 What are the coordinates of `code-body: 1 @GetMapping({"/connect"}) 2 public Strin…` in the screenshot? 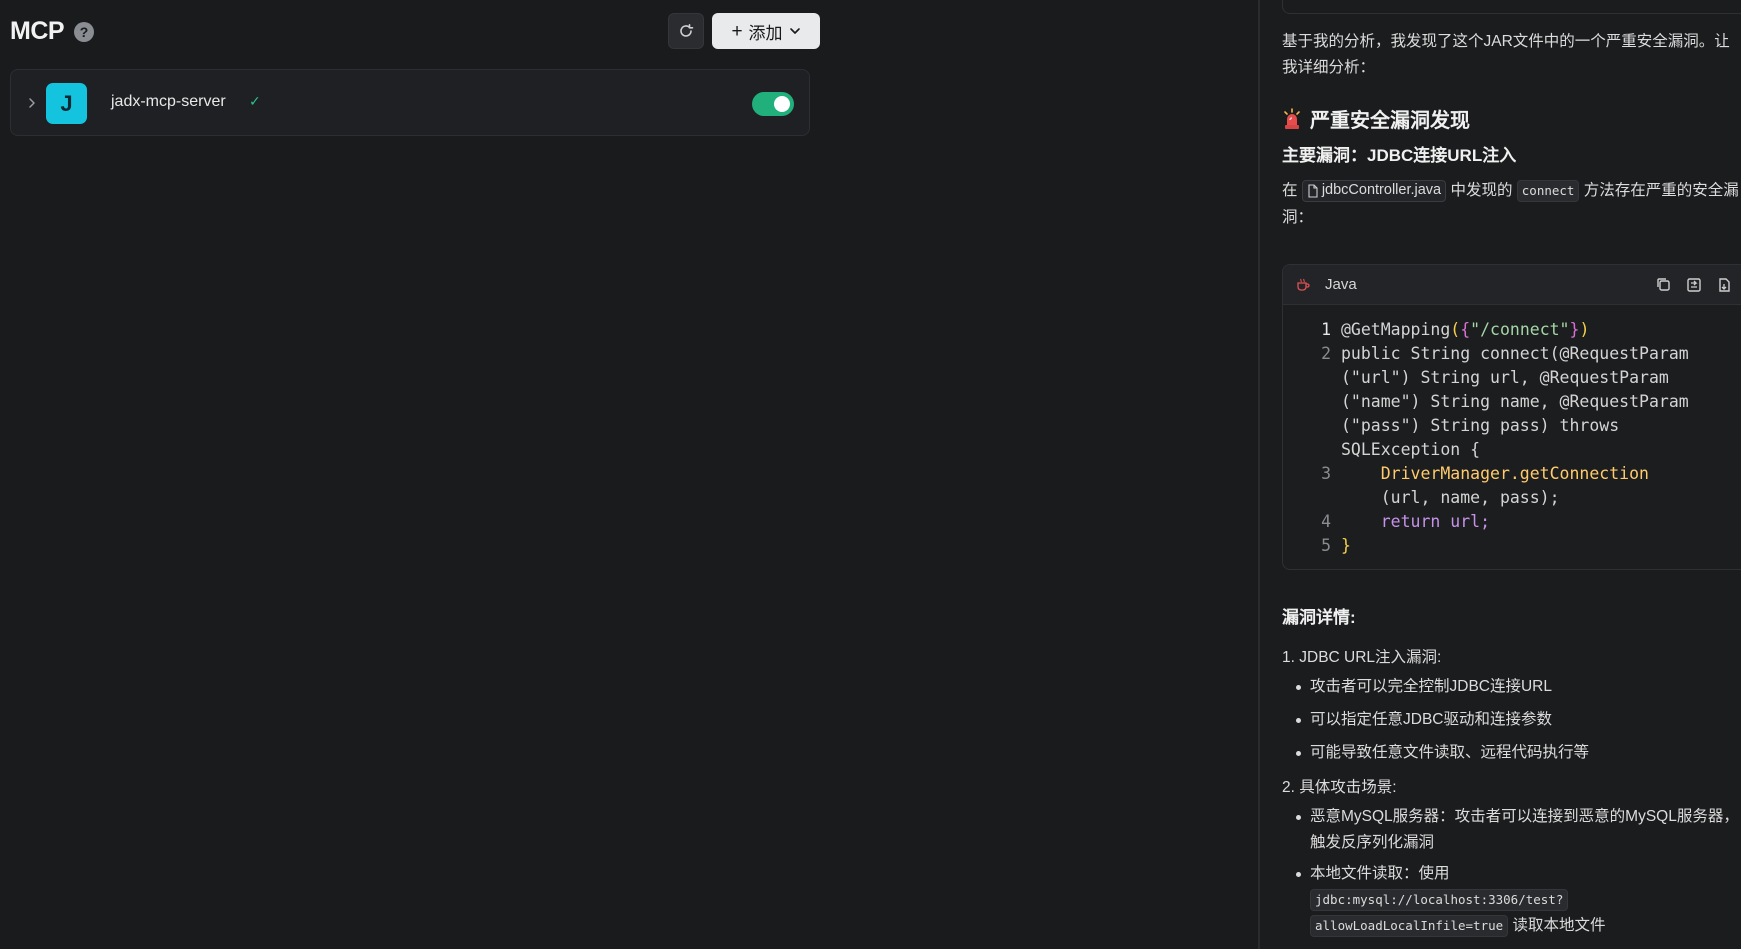 It's located at (1512, 438).